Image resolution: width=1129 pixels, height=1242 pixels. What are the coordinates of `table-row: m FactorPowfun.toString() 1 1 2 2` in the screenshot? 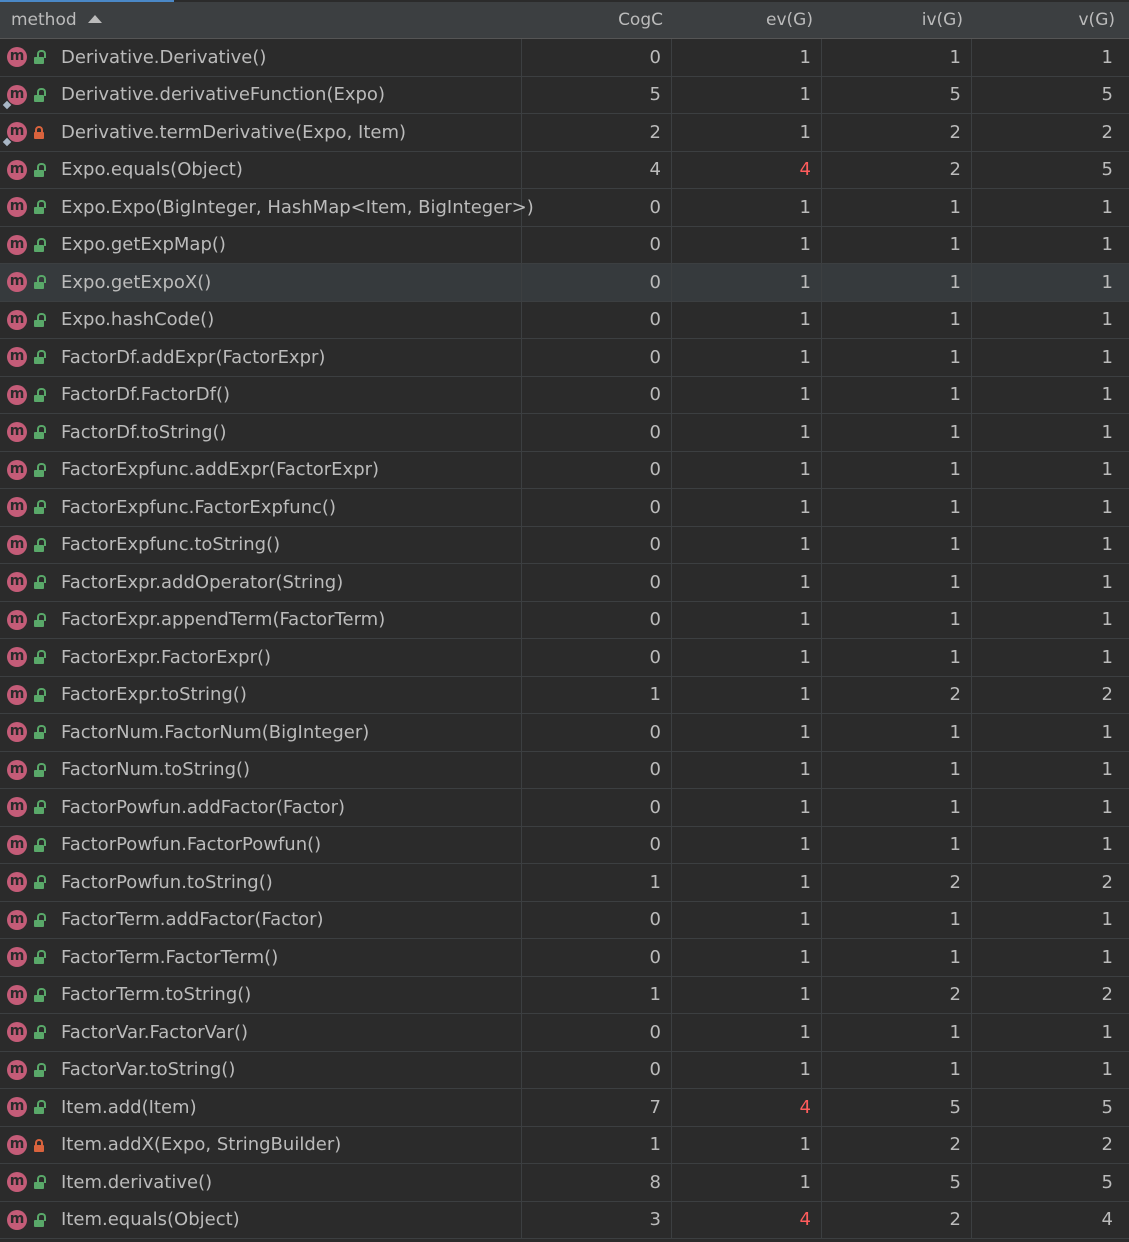 It's located at (564, 883).